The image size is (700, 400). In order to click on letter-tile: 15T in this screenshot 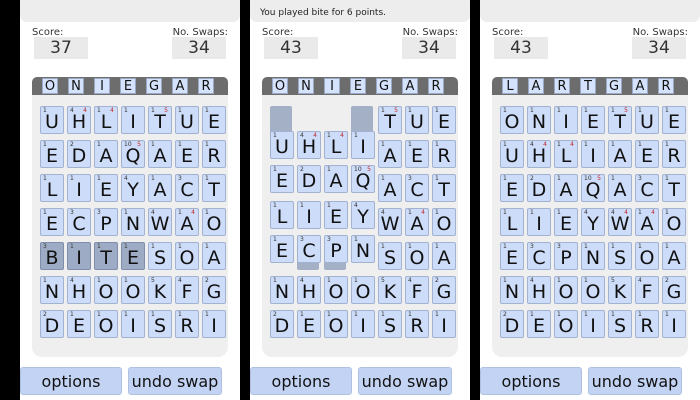, I will do `click(160, 120)`.